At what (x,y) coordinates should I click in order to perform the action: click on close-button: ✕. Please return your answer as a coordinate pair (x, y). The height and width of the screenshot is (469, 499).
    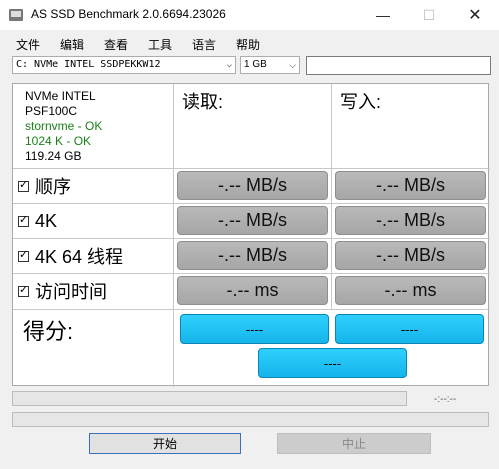
    Looking at the image, I should click on (475, 15).